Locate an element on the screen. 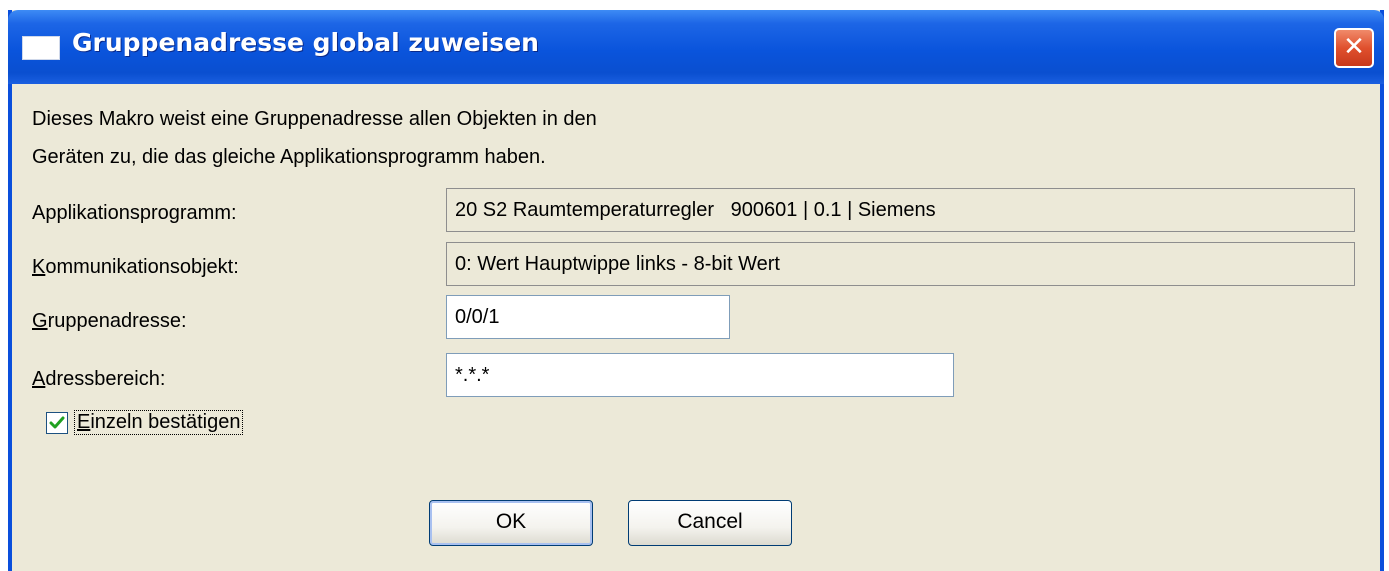 The width and height of the screenshot is (1389, 571). window-title: Gruppenadresse global zuweisen is located at coordinates (305, 42).